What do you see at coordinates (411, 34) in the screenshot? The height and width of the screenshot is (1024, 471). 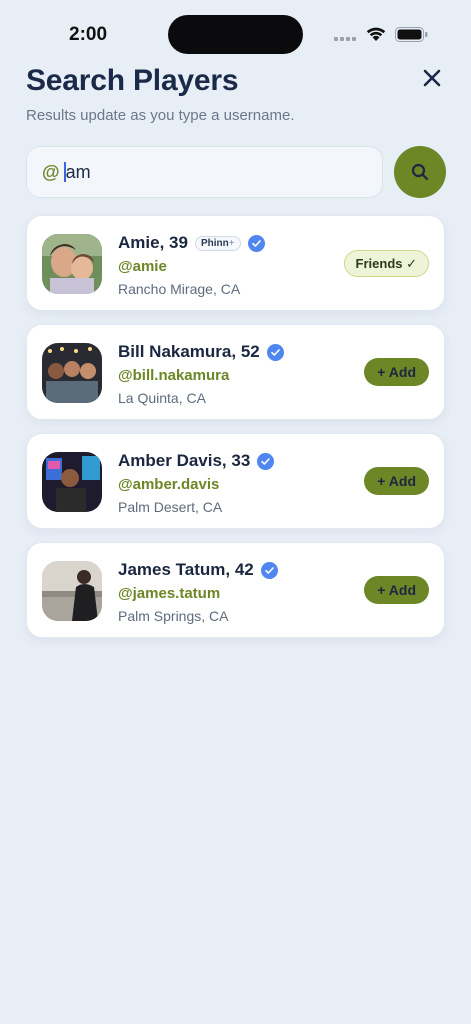 I see `battery-icon` at bounding box center [411, 34].